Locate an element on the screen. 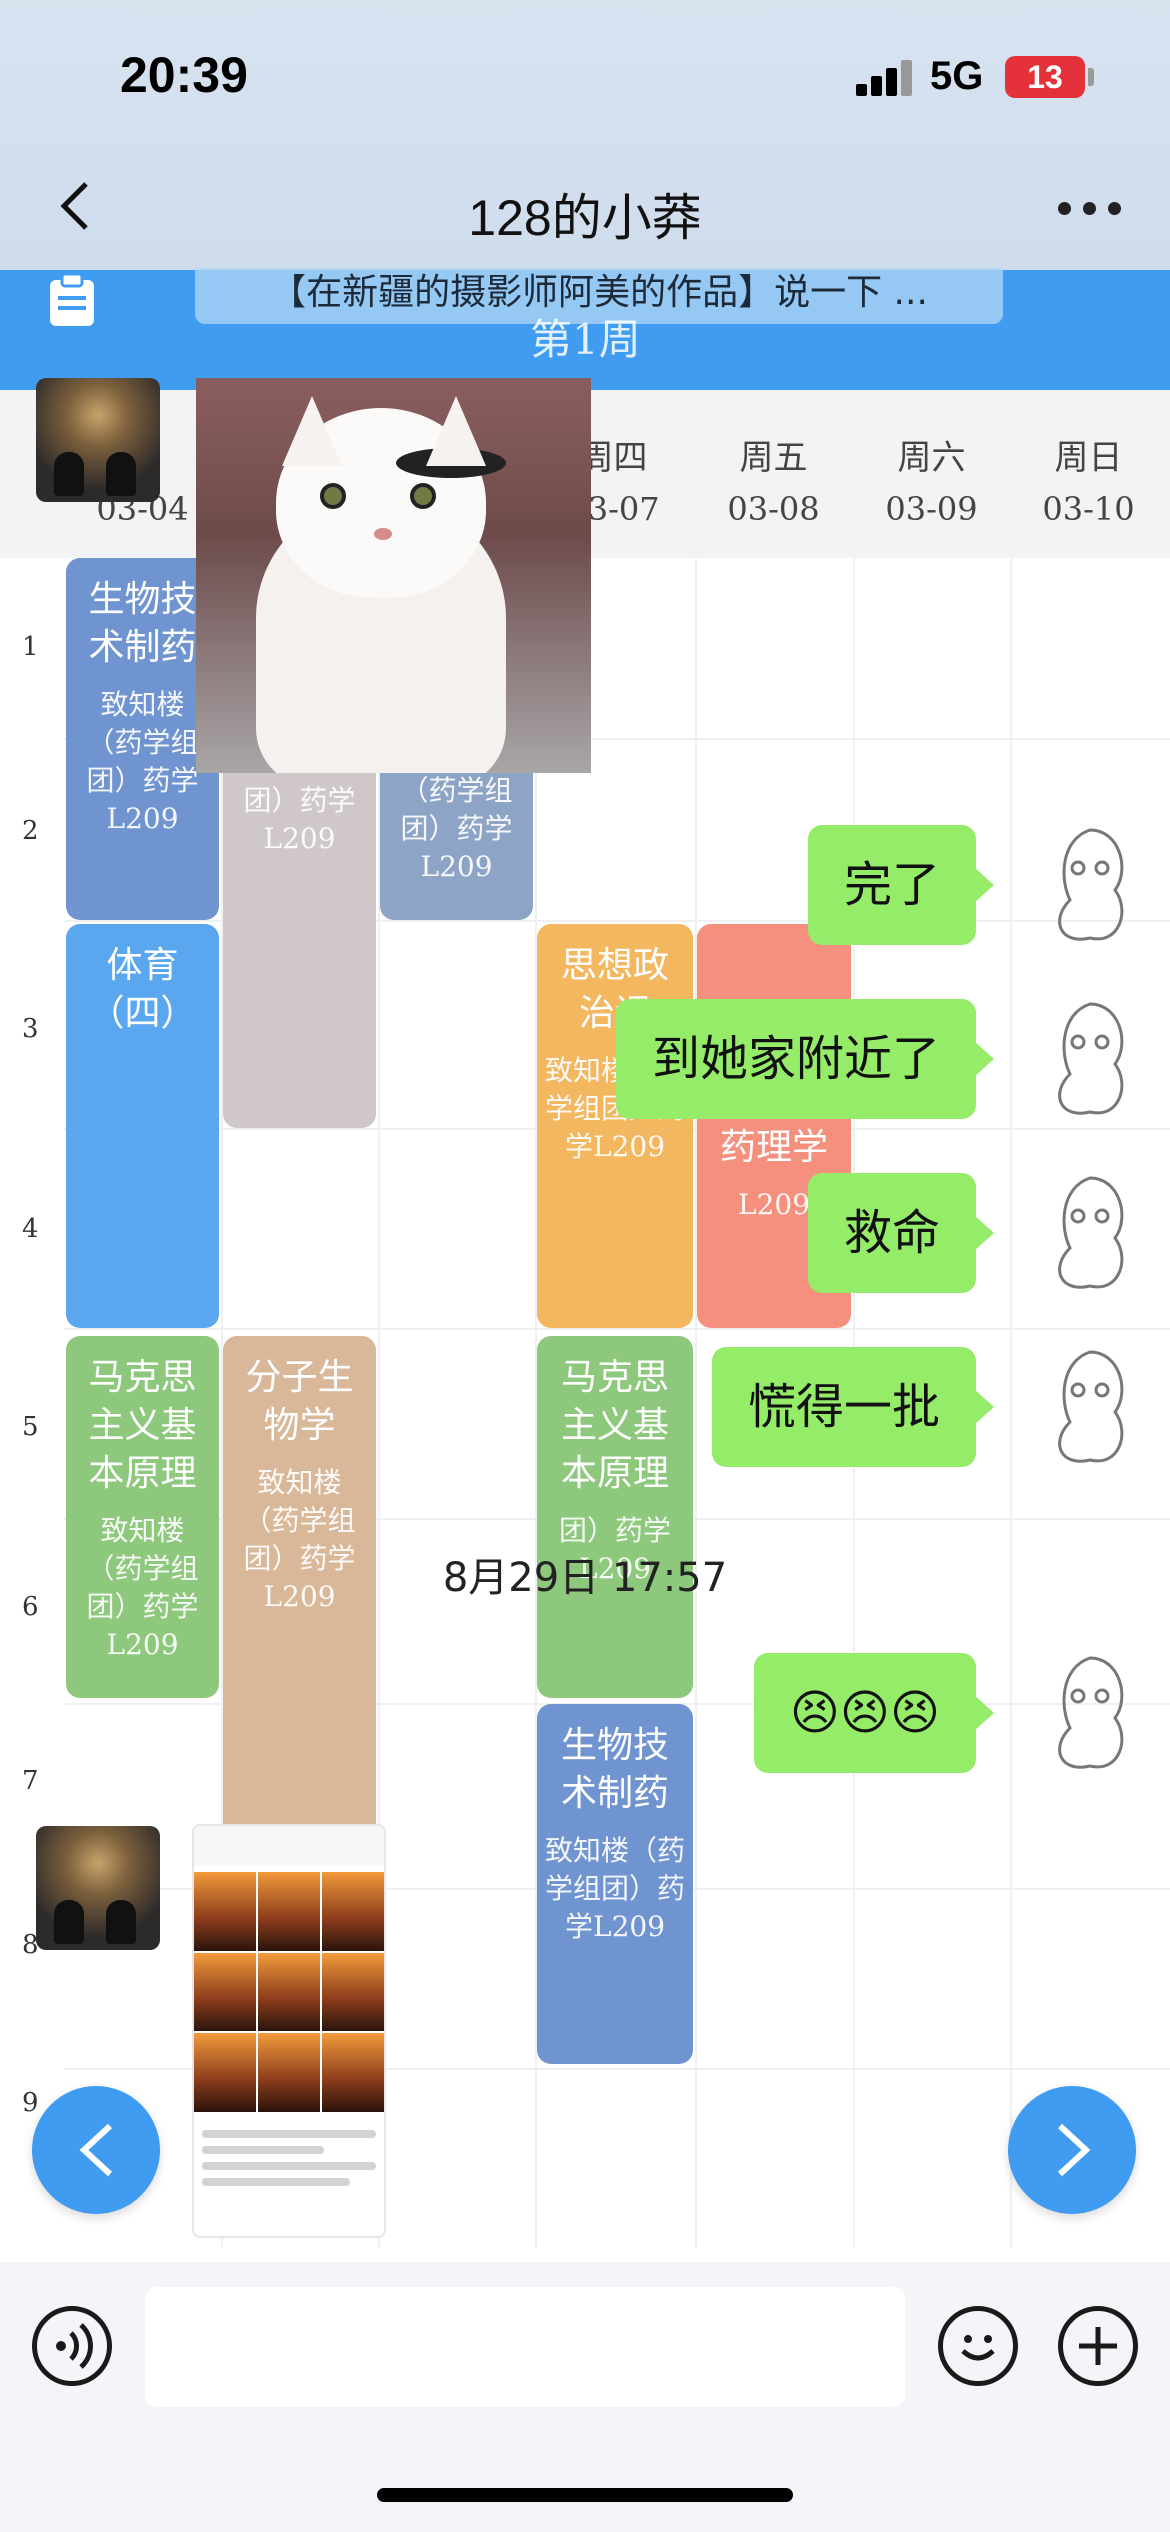  status-bar: 20:39 5G 13 is located at coordinates (585, 75).